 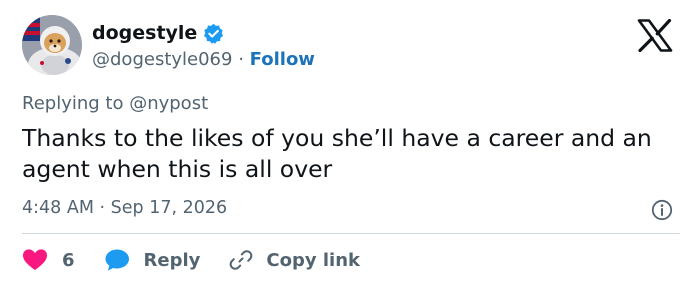 What do you see at coordinates (241, 260) in the screenshot?
I see `link-icon` at bounding box center [241, 260].